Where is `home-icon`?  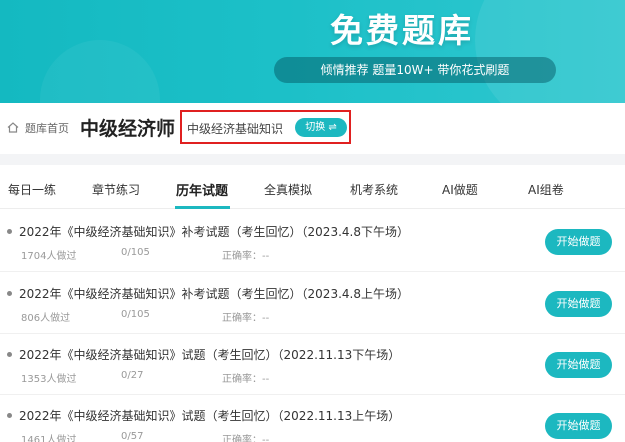 home-icon is located at coordinates (13, 127).